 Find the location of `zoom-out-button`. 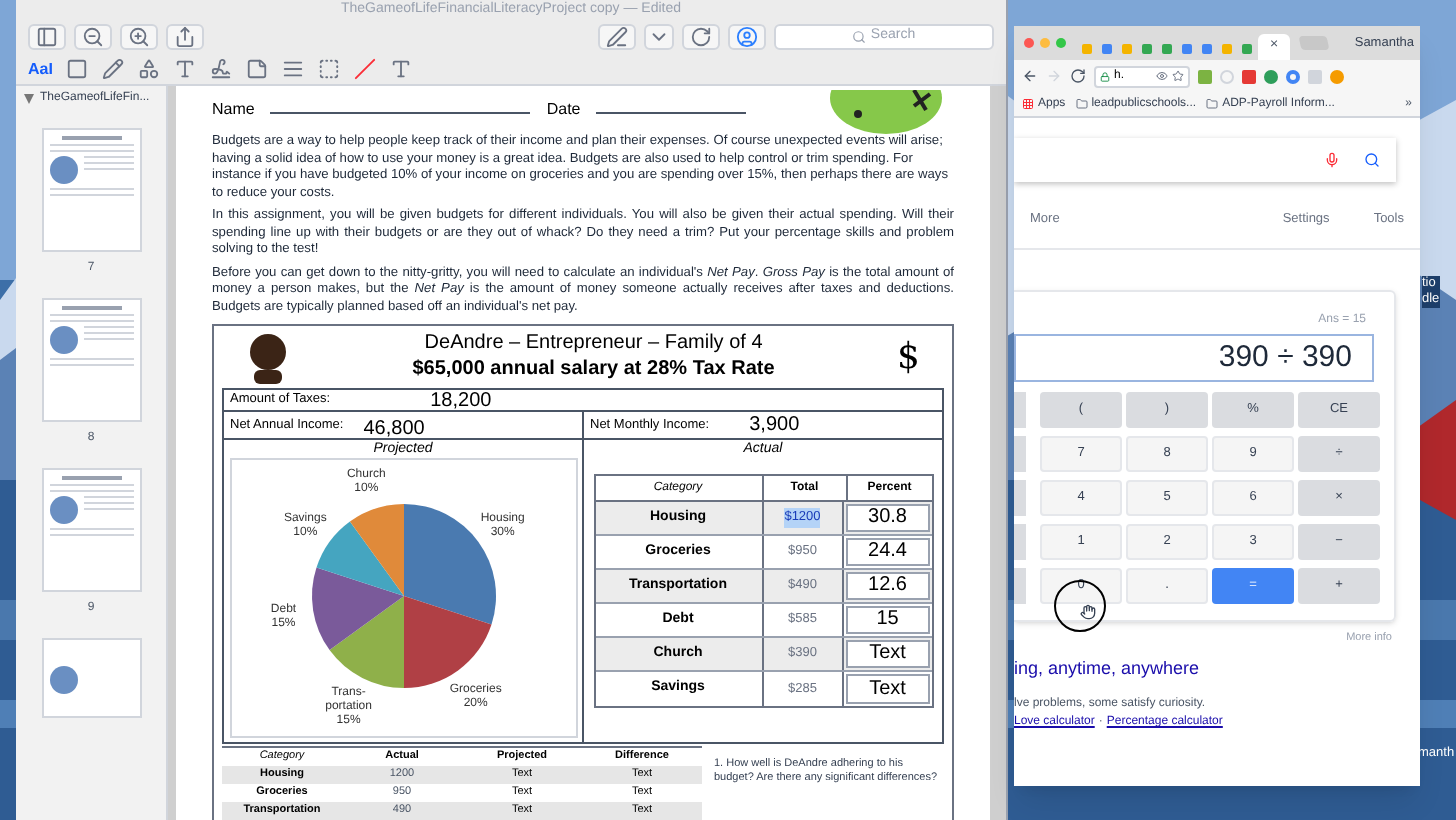

zoom-out-button is located at coordinates (93, 36).